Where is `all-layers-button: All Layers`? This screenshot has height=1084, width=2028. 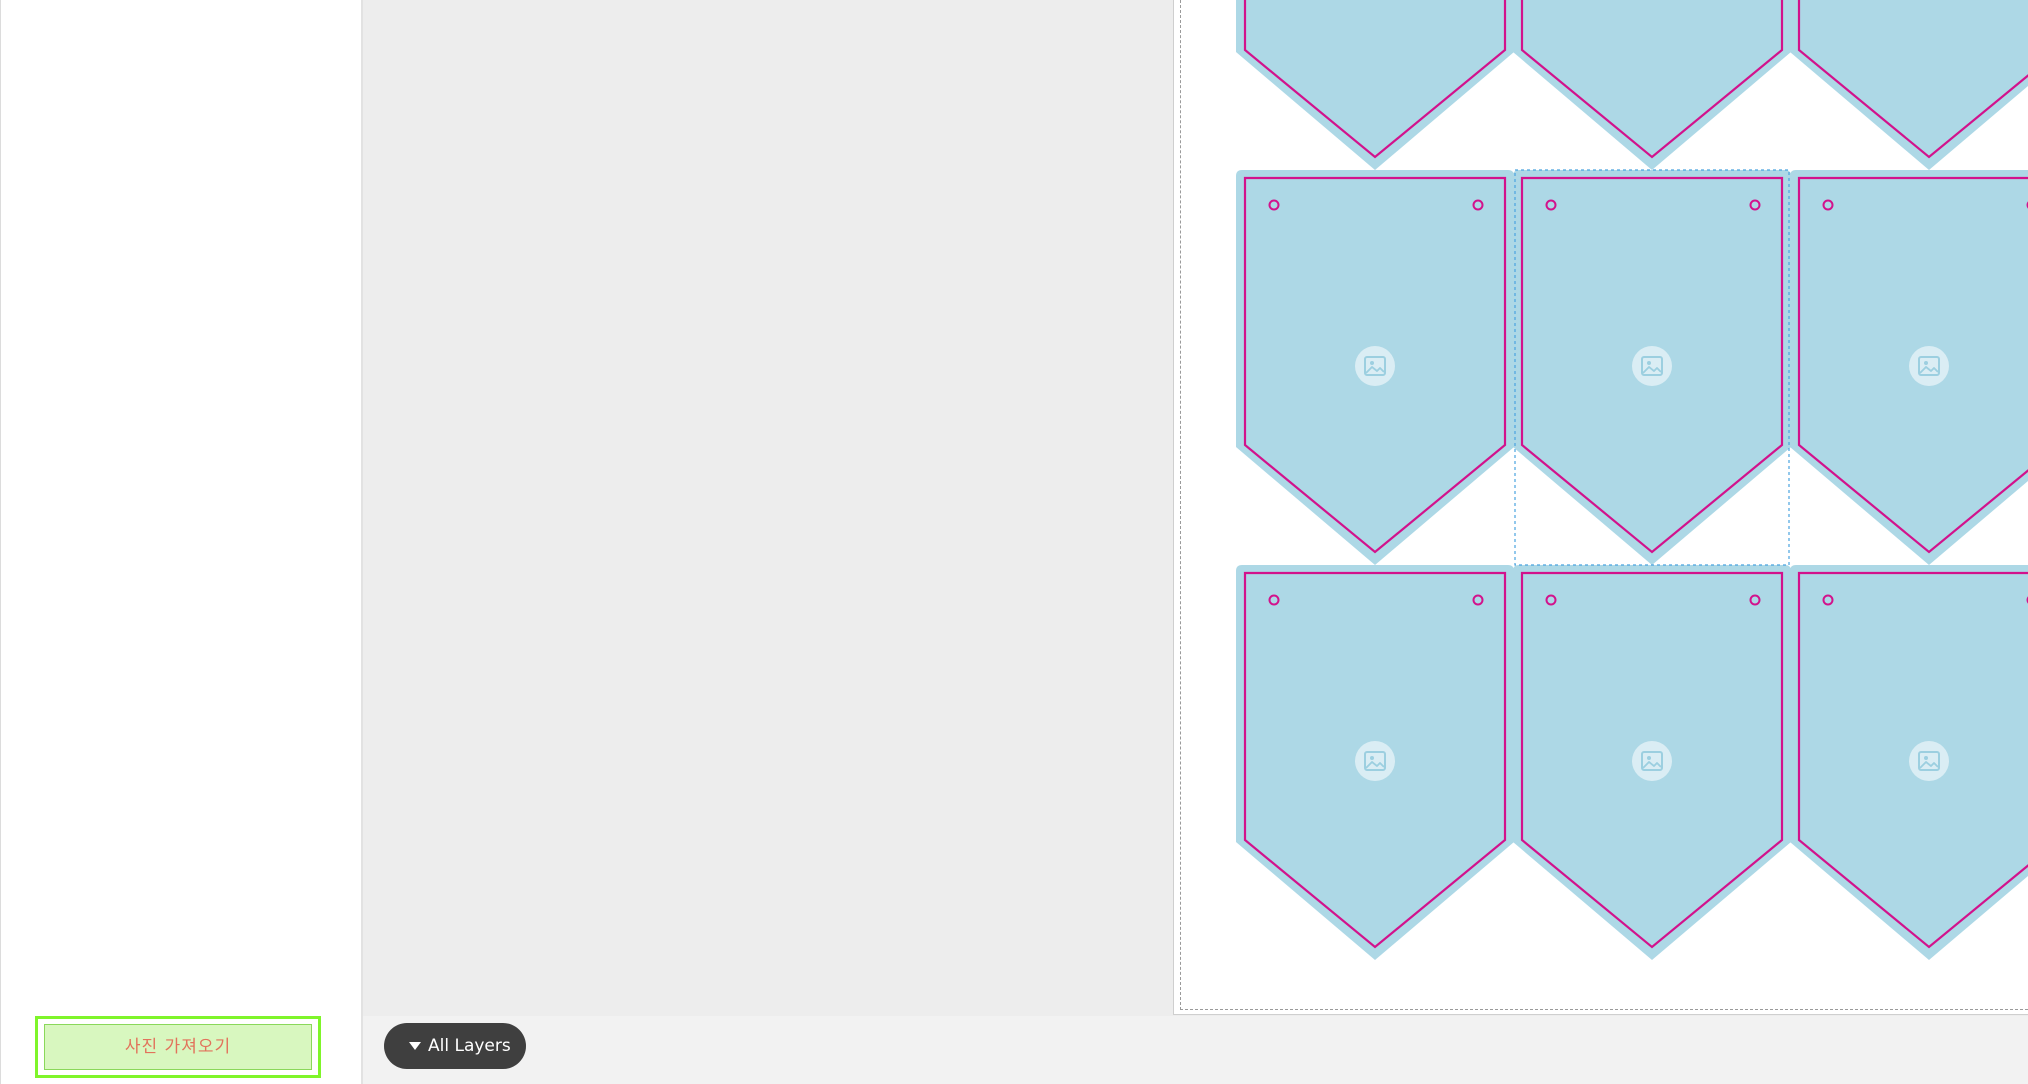
all-layers-button: All Layers is located at coordinates (455, 1046).